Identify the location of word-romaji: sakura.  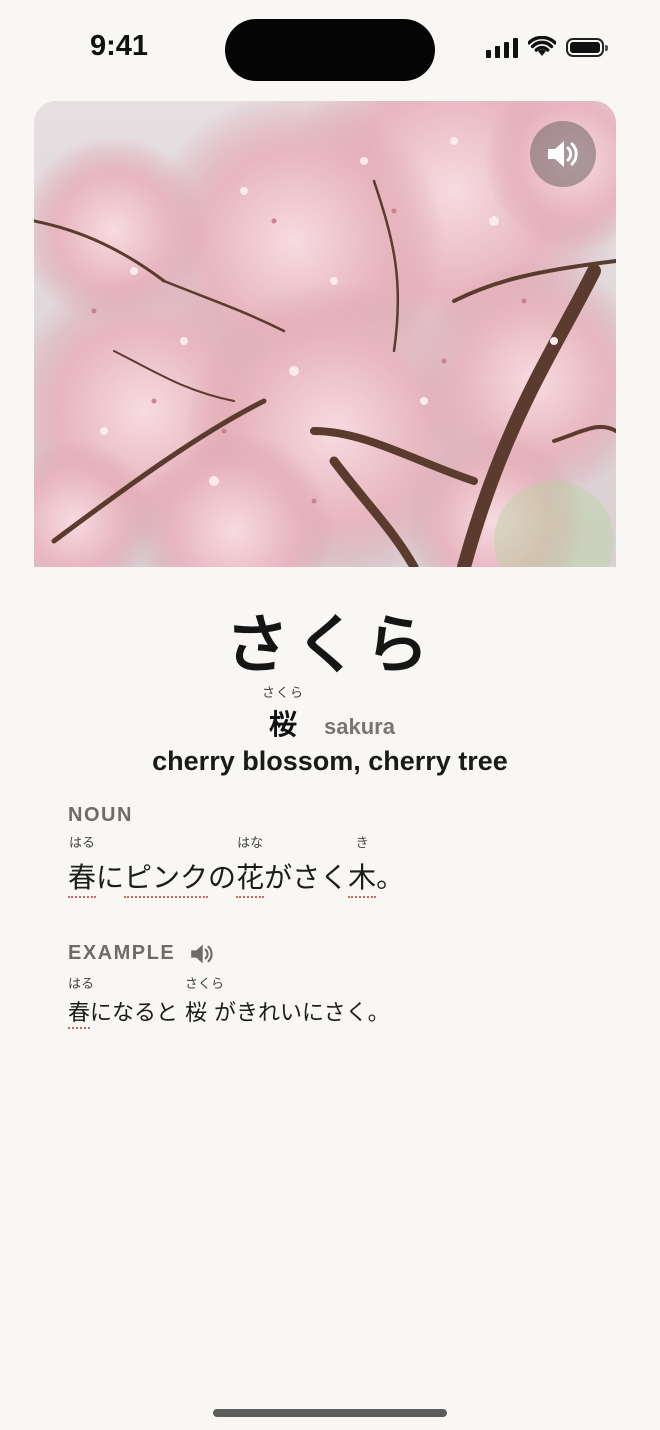
(359, 726).